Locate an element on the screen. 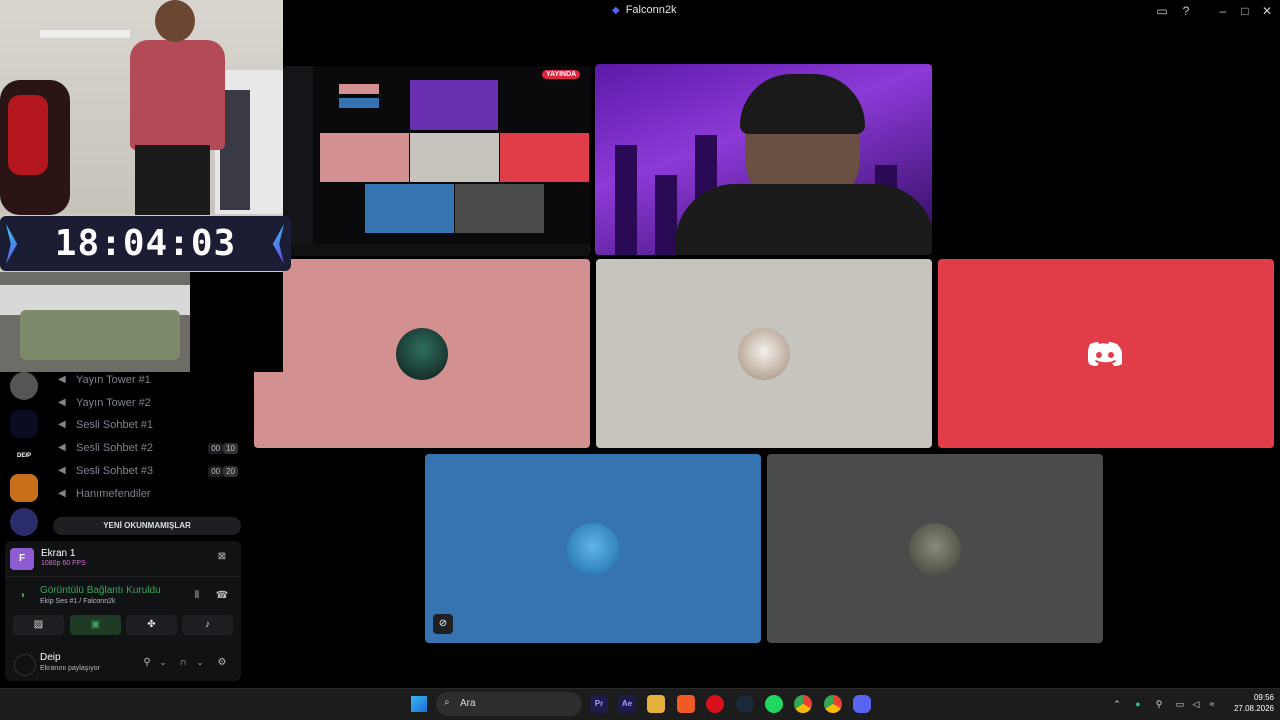  noise-suppression-icon: ⦀ is located at coordinates (197, 596).